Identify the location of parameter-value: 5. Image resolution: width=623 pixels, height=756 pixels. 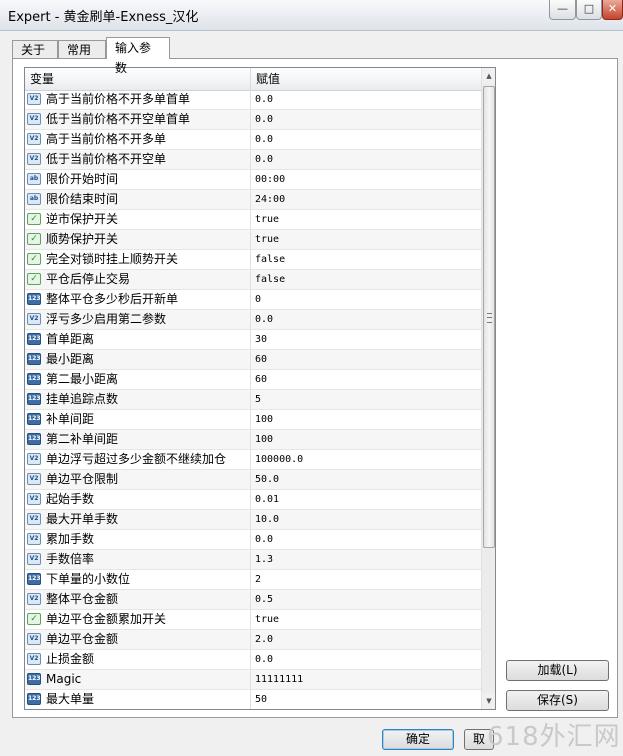
(258, 400).